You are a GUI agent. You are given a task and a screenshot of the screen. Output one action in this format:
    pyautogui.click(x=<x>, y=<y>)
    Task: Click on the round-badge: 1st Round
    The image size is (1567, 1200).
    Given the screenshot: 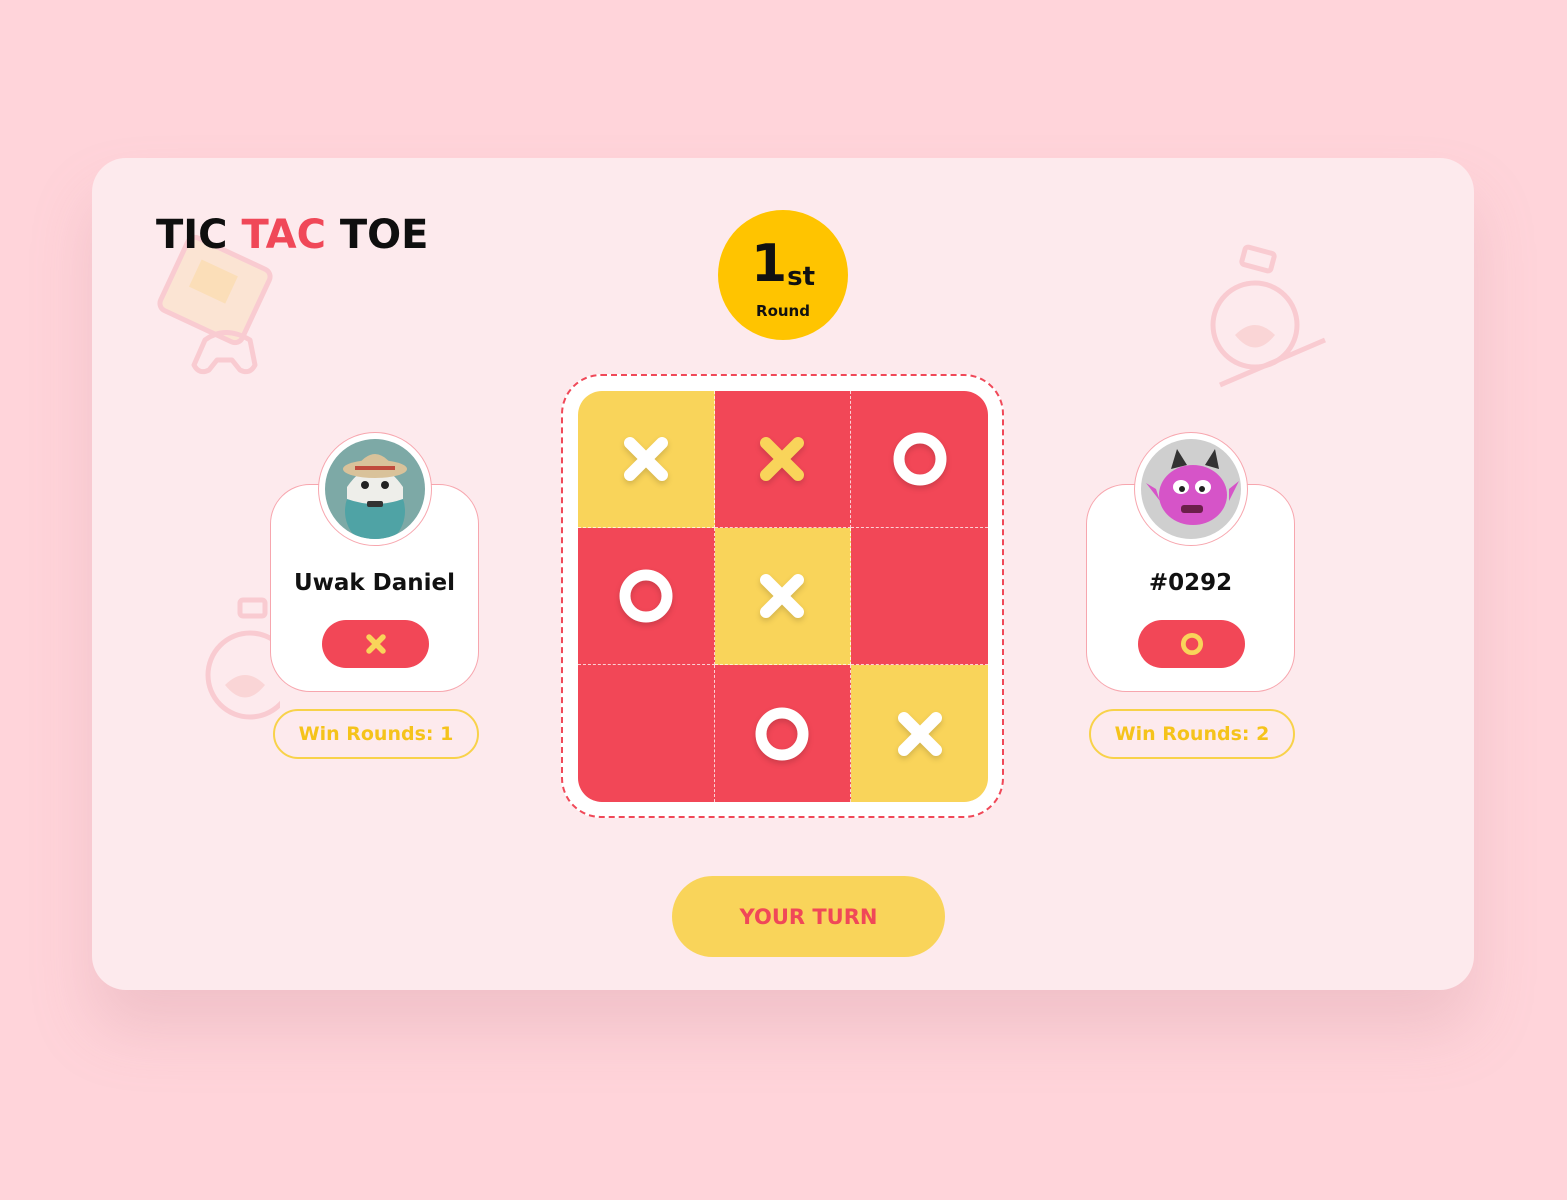 What is the action you would take?
    pyautogui.click(x=783, y=275)
    